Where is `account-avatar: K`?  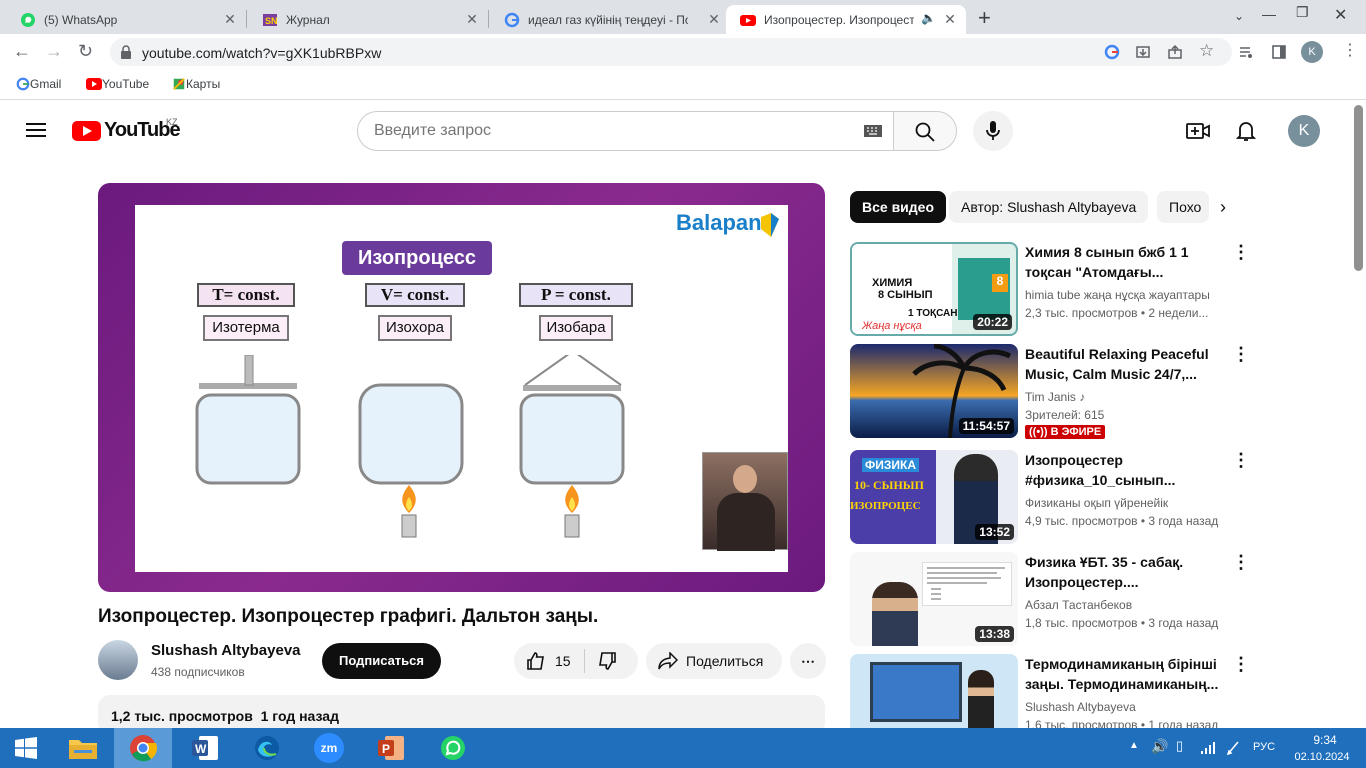 account-avatar: K is located at coordinates (1304, 131).